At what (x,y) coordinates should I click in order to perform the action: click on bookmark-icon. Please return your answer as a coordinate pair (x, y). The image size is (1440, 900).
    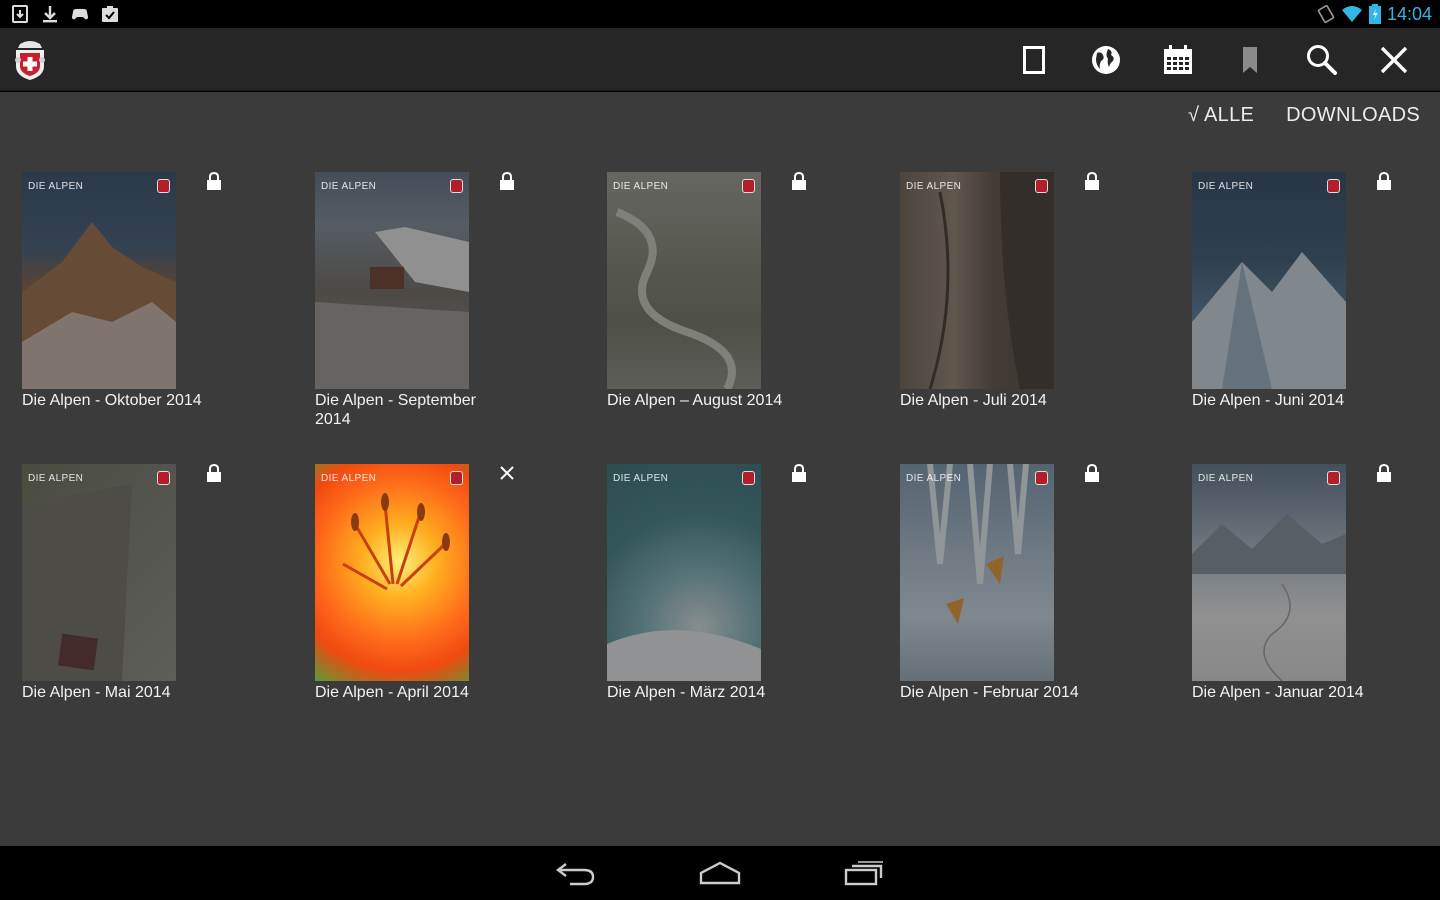
    Looking at the image, I should click on (1250, 59).